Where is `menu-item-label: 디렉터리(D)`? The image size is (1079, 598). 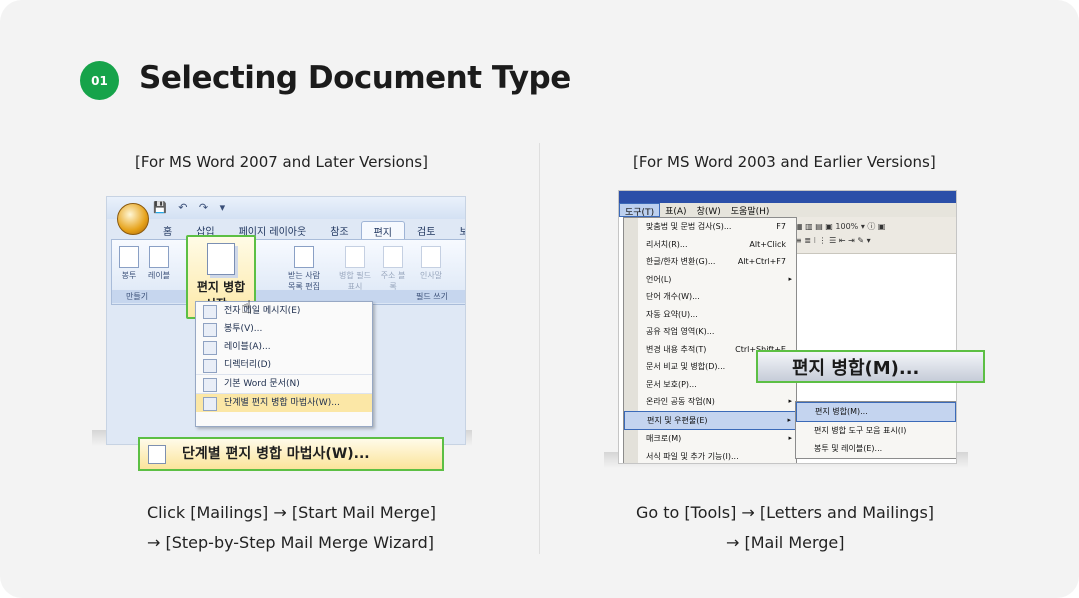 menu-item-label: 디렉터리(D) is located at coordinates (248, 365).